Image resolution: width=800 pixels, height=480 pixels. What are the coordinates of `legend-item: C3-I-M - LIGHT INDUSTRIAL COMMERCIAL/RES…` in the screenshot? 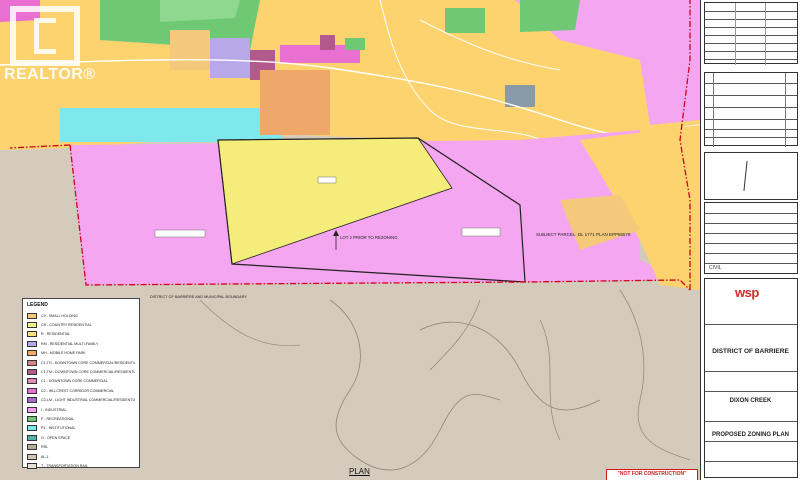 It's located at (81, 400).